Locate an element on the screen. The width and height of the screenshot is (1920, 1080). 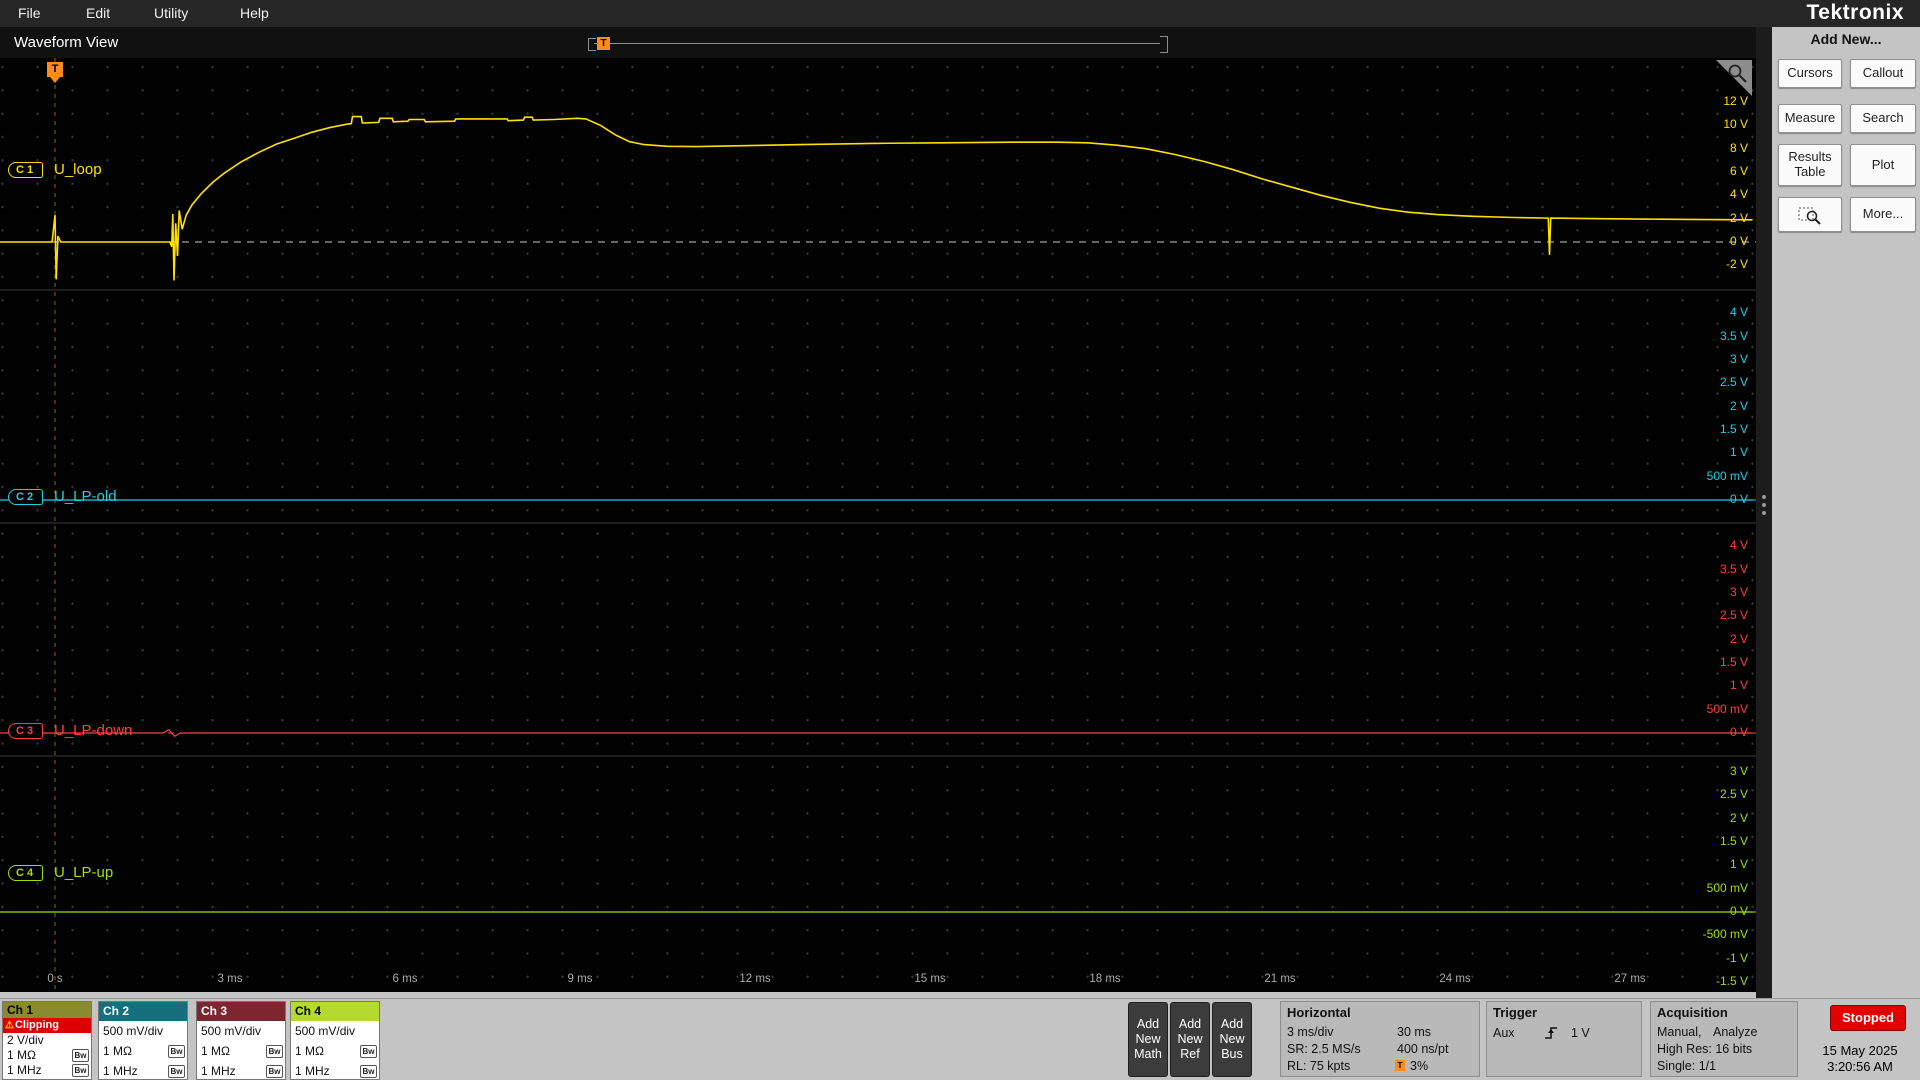
axis-label-ch3: 2 V is located at coordinates (1738, 639).